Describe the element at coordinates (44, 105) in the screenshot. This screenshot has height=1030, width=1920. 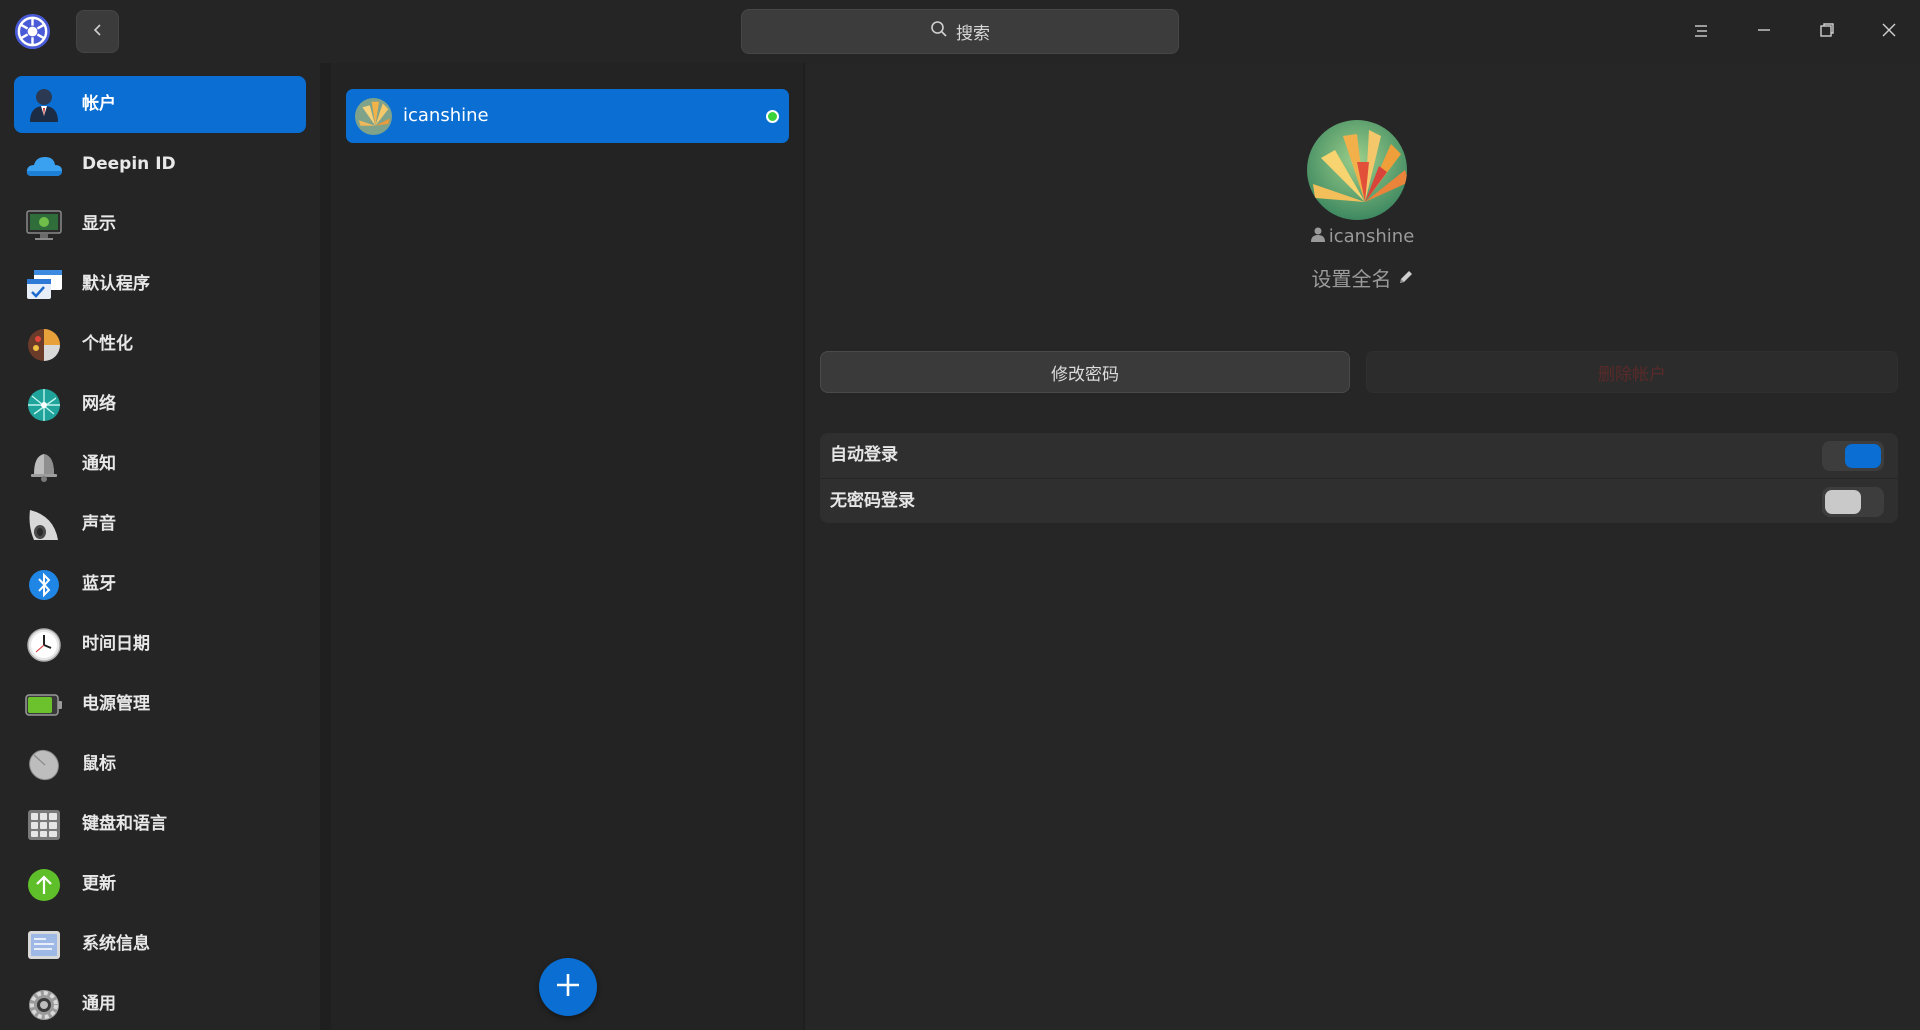
I see `account-icon` at that location.